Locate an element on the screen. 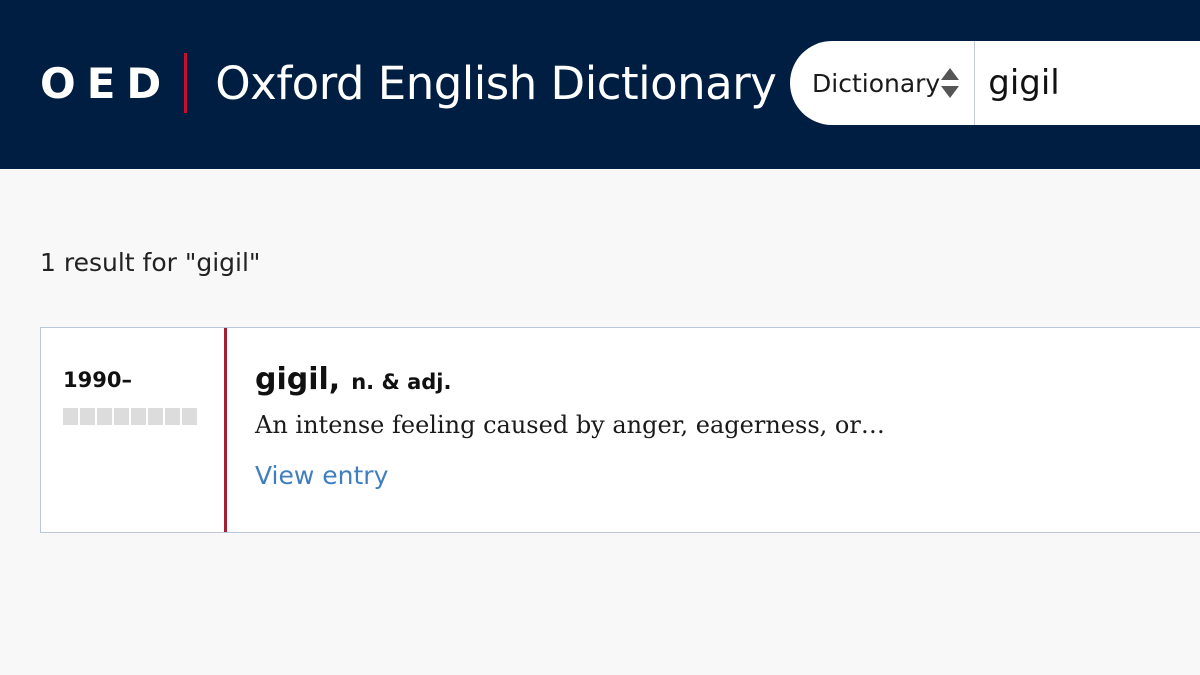 The height and width of the screenshot is (675, 1200). logo-site-name: Oxford English Dictionary is located at coordinates (496, 83).